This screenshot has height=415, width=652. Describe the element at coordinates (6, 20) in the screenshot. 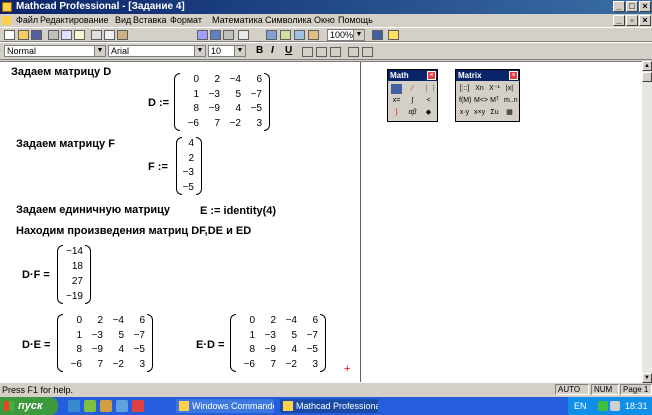

I see `doc-icon` at that location.